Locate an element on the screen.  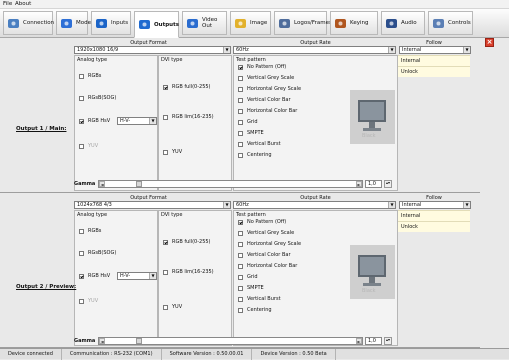
tab-mode: Mode is located at coordinates (73, 23).